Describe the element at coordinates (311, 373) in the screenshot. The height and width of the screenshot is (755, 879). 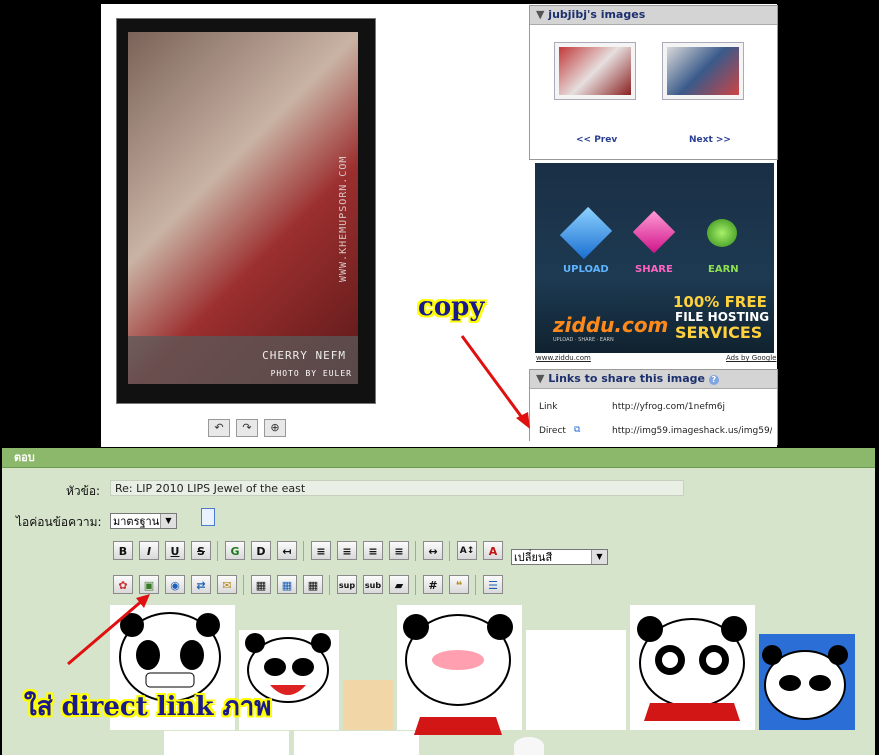
I see `photo-credit: PHOTO BY EULER` at that location.